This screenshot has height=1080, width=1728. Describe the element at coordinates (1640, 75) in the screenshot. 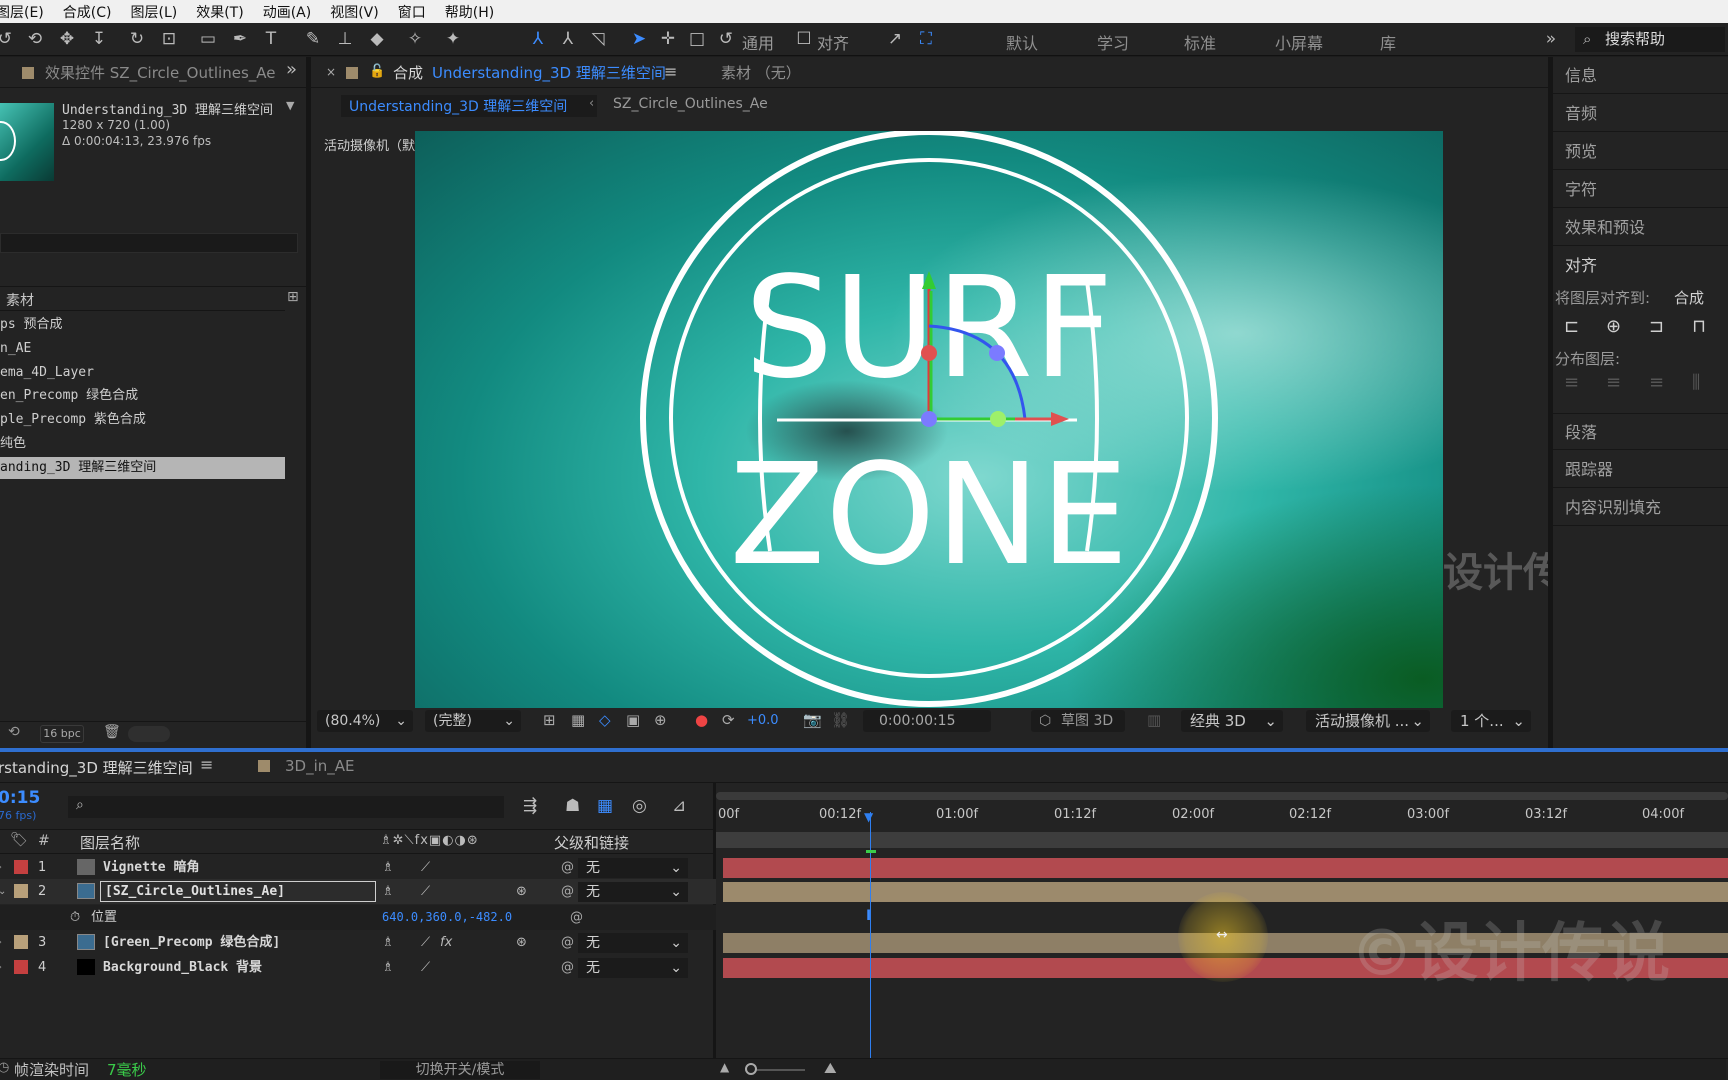

I see `panel-info: 信息` at that location.